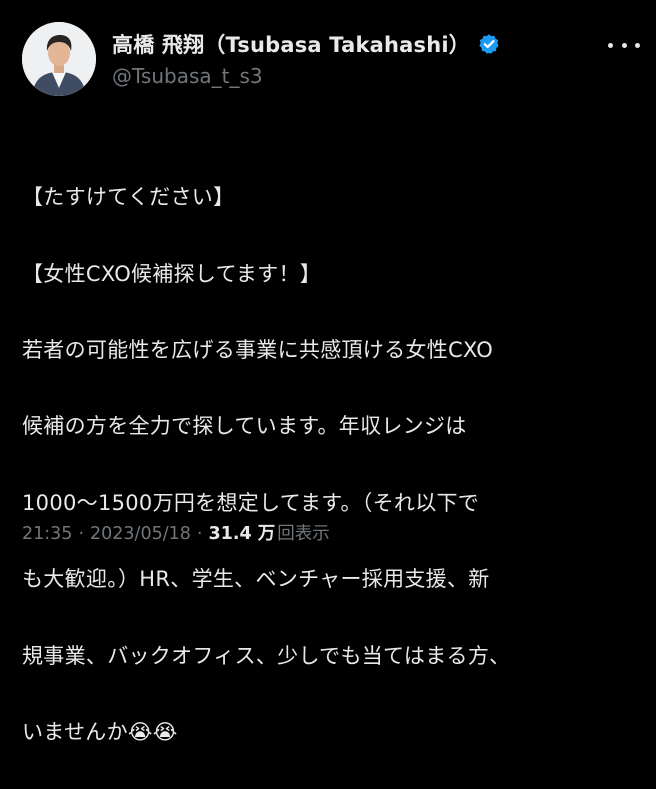  Describe the element at coordinates (241, 532) in the screenshot. I see `views-count: 31.4 万` at that location.